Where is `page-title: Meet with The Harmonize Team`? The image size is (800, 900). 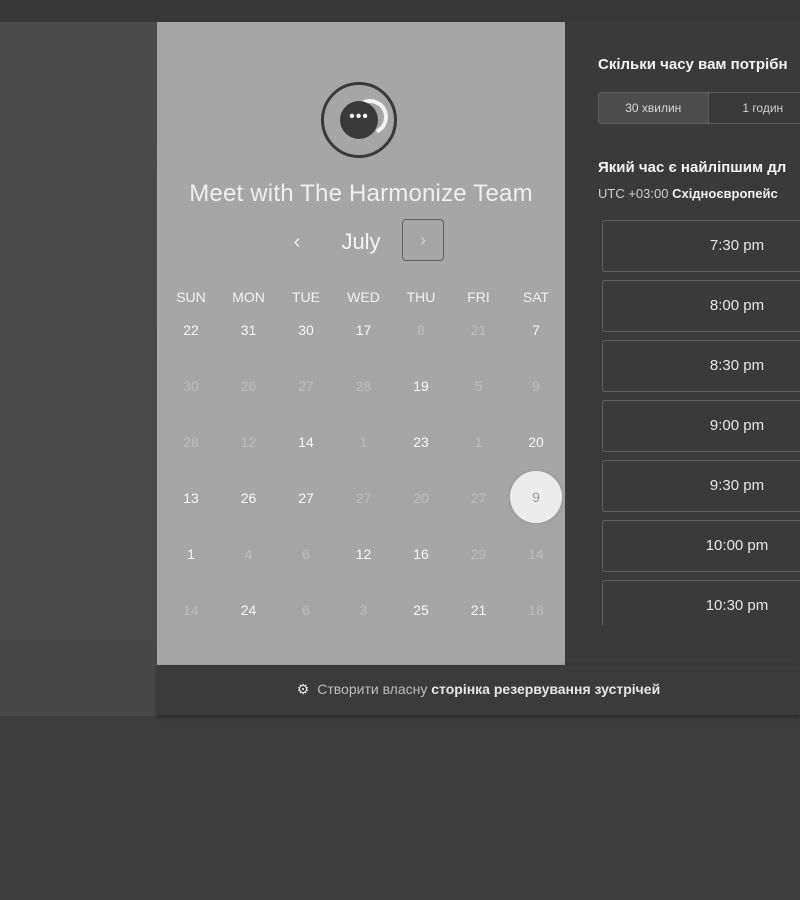
page-title: Meet with The Harmonize Team is located at coordinates (361, 193).